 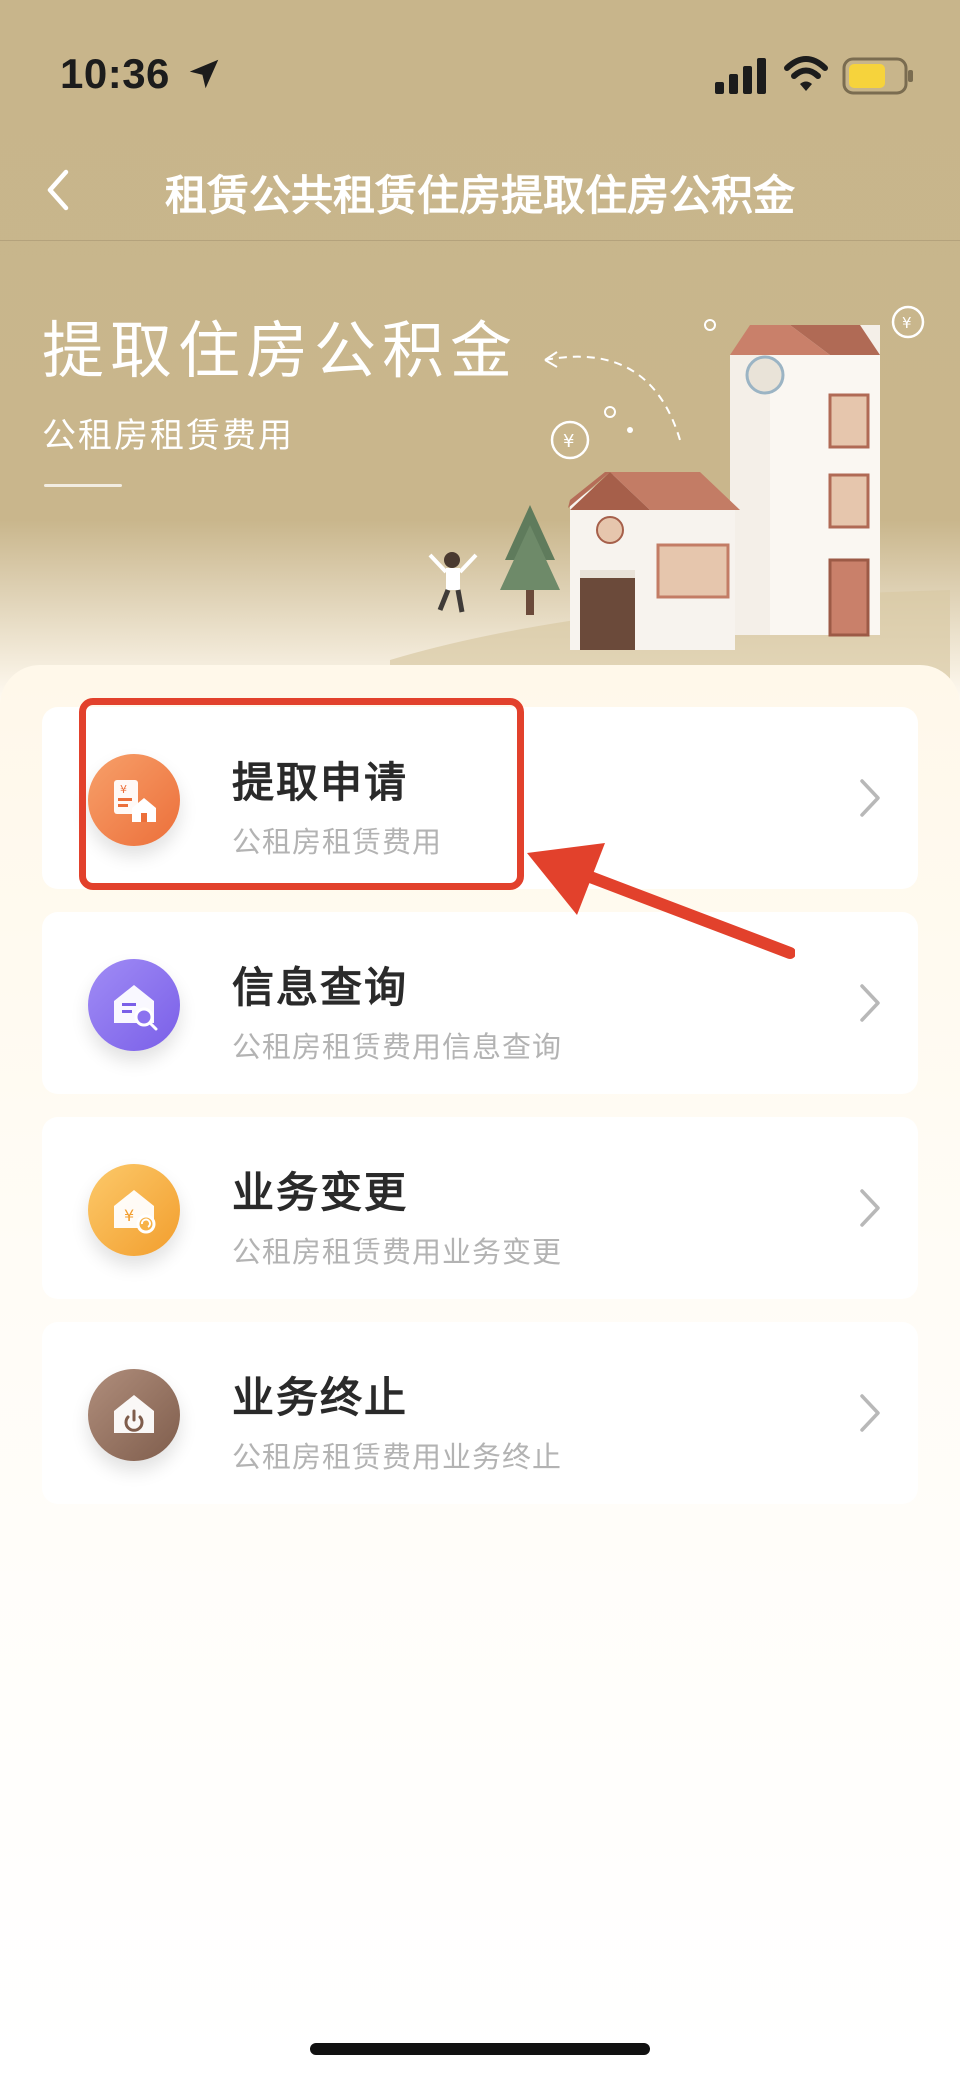 I want to click on houses-illustration: ¥ ¥, so click(x=670, y=492).